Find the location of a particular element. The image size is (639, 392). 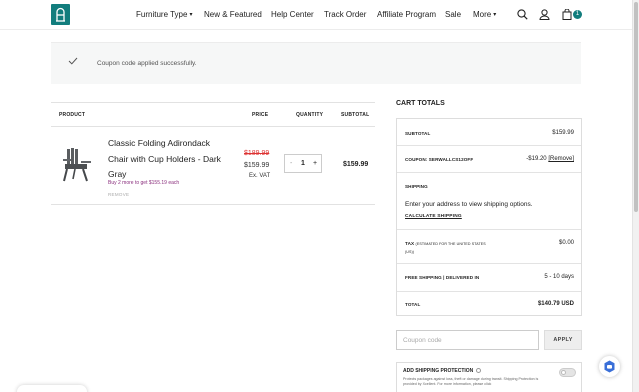

tax-value: $0.00 is located at coordinates (566, 243).